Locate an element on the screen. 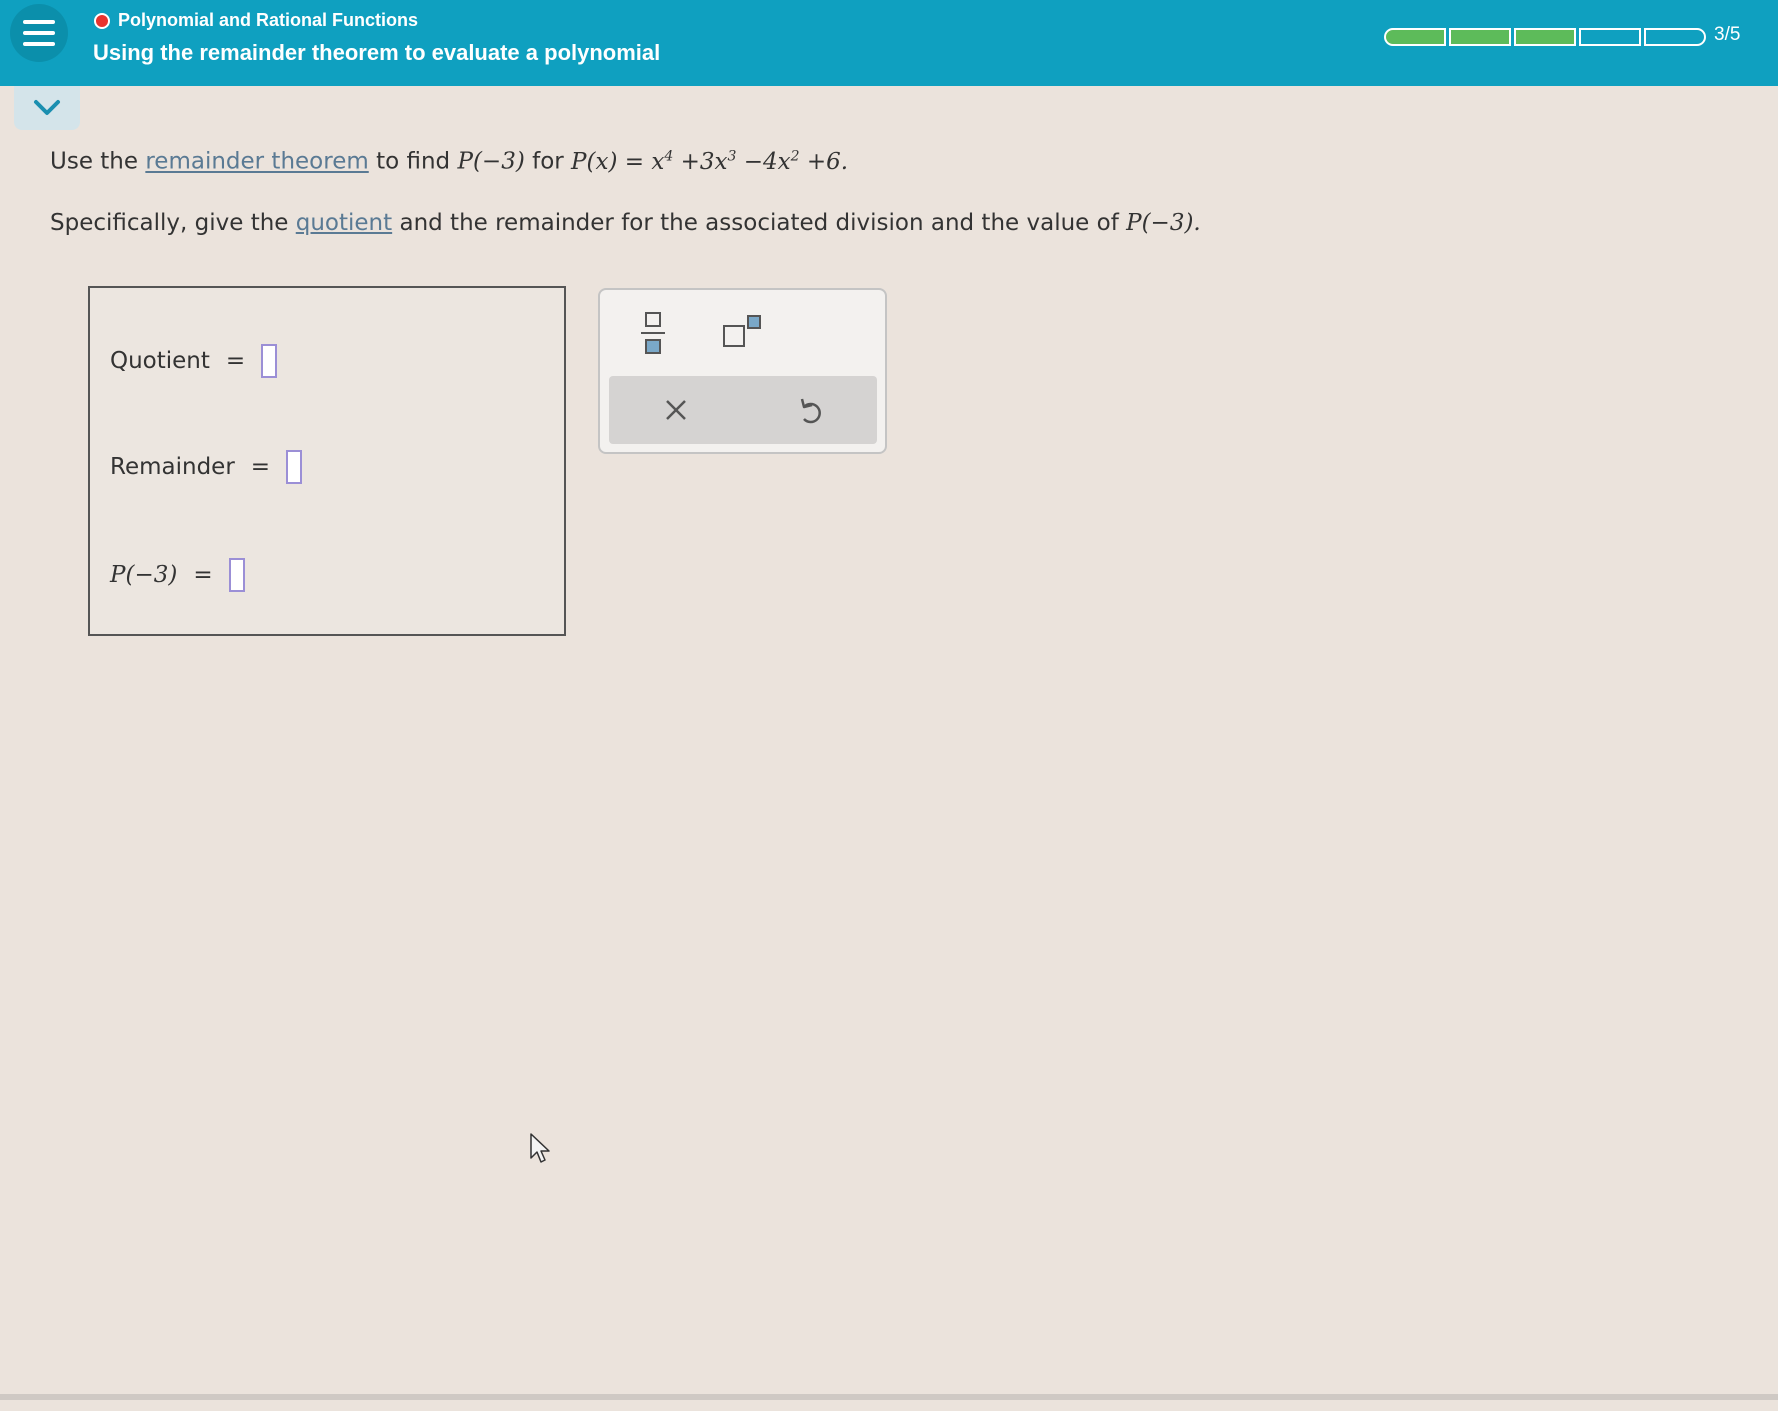 The width and height of the screenshot is (1778, 1411). remainder-label: Remainder is located at coordinates (172, 467).